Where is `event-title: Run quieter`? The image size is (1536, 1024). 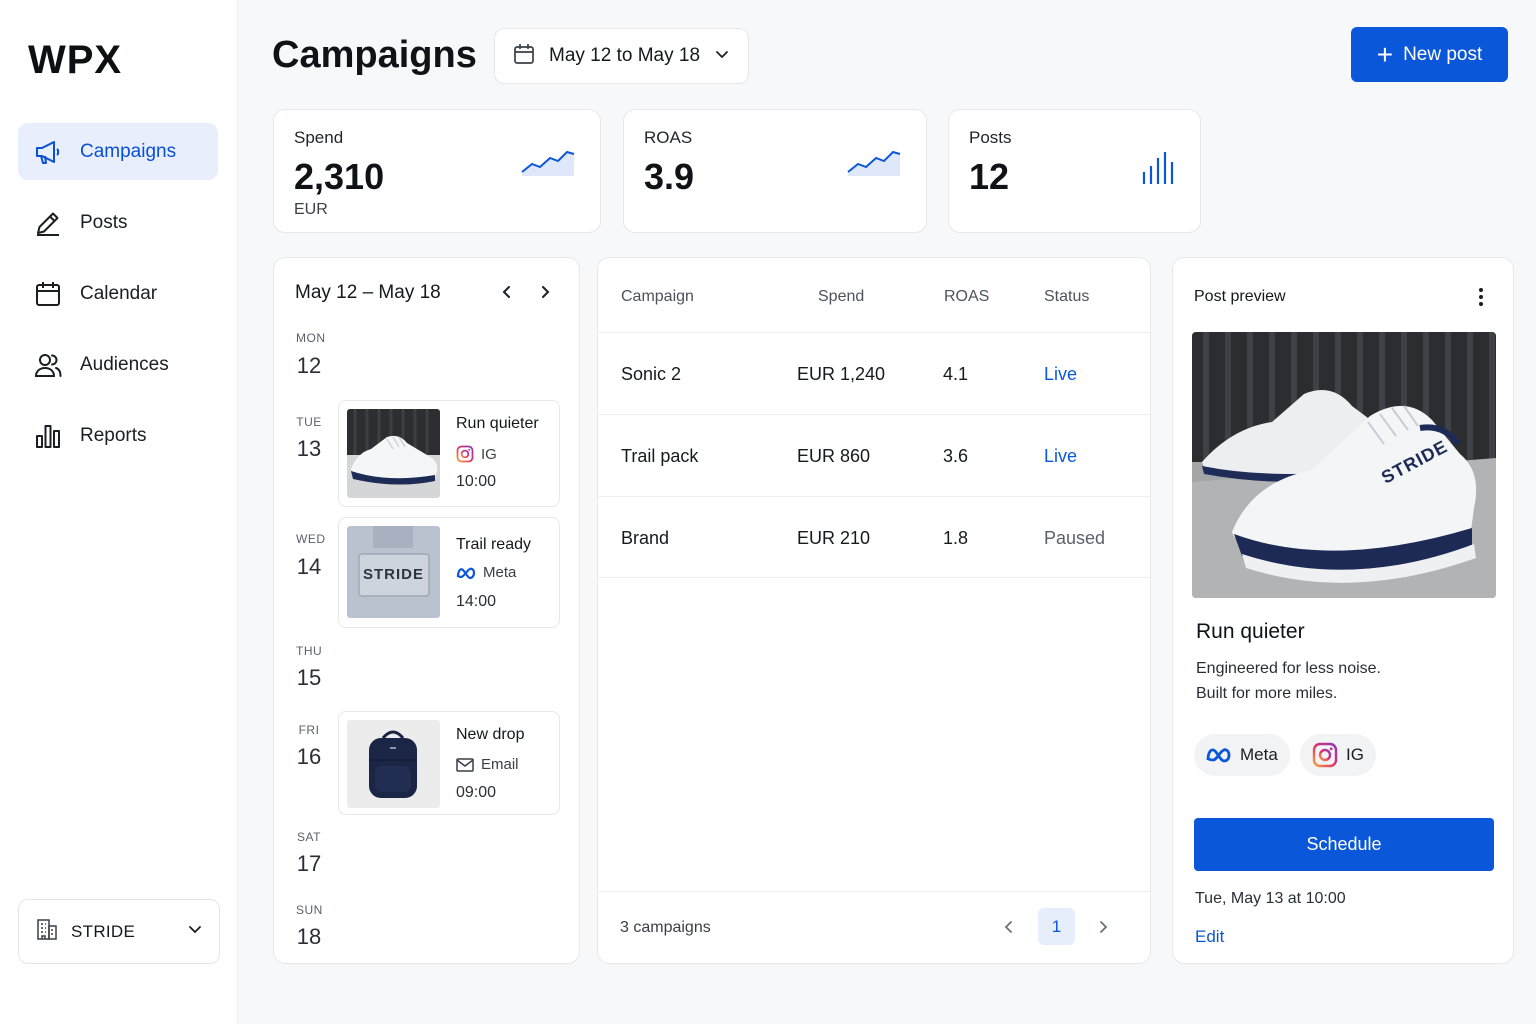
event-title: Run quieter is located at coordinates (497, 423).